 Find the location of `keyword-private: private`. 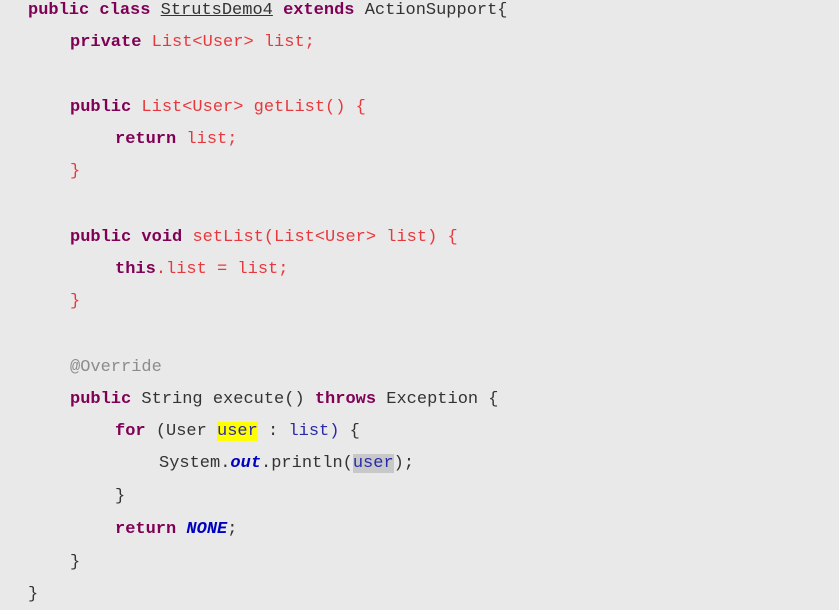

keyword-private: private is located at coordinates (106, 42).